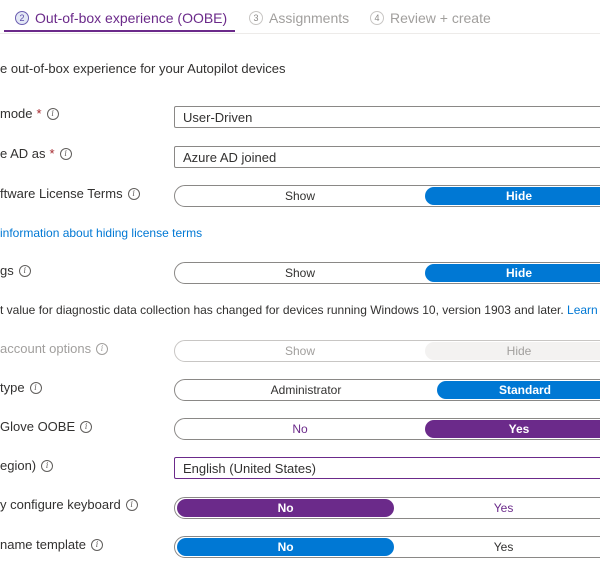 Image resolution: width=600 pixels, height=563 pixels. I want to click on deployment-mode-label: mode * i, so click(29, 113).